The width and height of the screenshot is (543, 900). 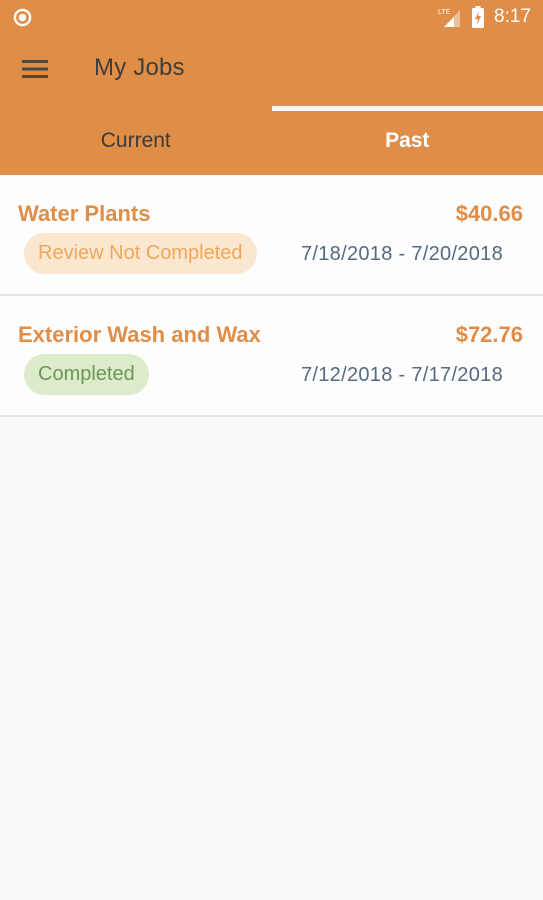 I want to click on app-bar: My Jobs, so click(x=271, y=87).